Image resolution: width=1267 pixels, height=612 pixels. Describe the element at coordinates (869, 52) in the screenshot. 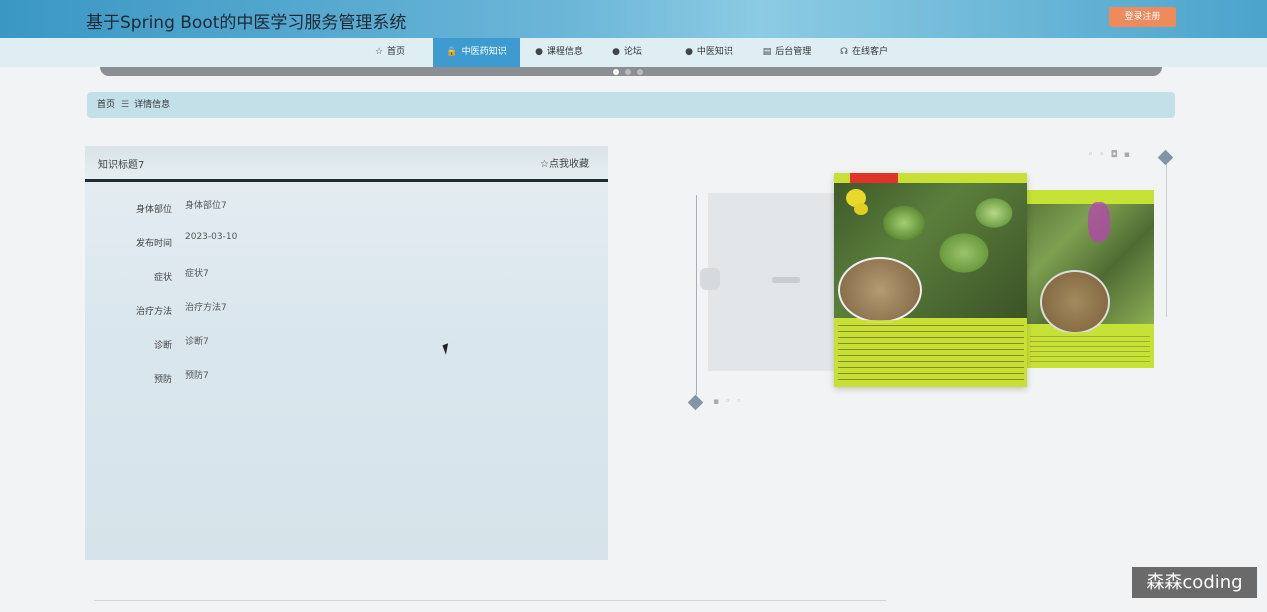

I see `nav-item-label: 在线客户` at that location.